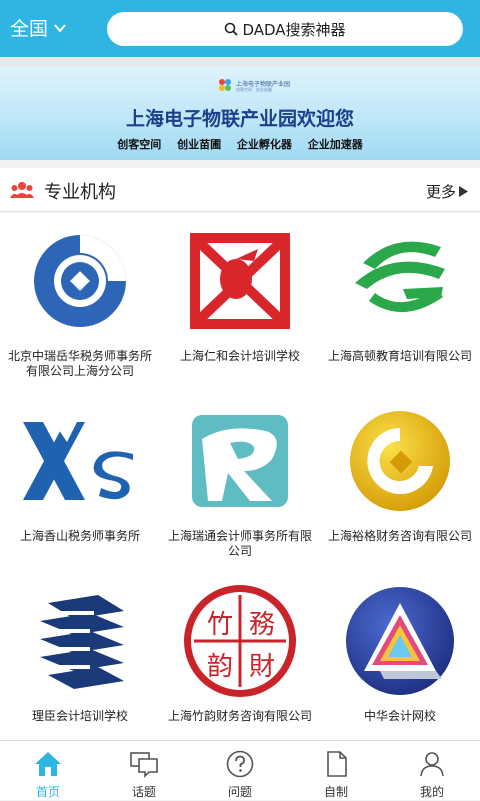  What do you see at coordinates (400, 461) in the screenshot?
I see `gold-coin-logo` at bounding box center [400, 461].